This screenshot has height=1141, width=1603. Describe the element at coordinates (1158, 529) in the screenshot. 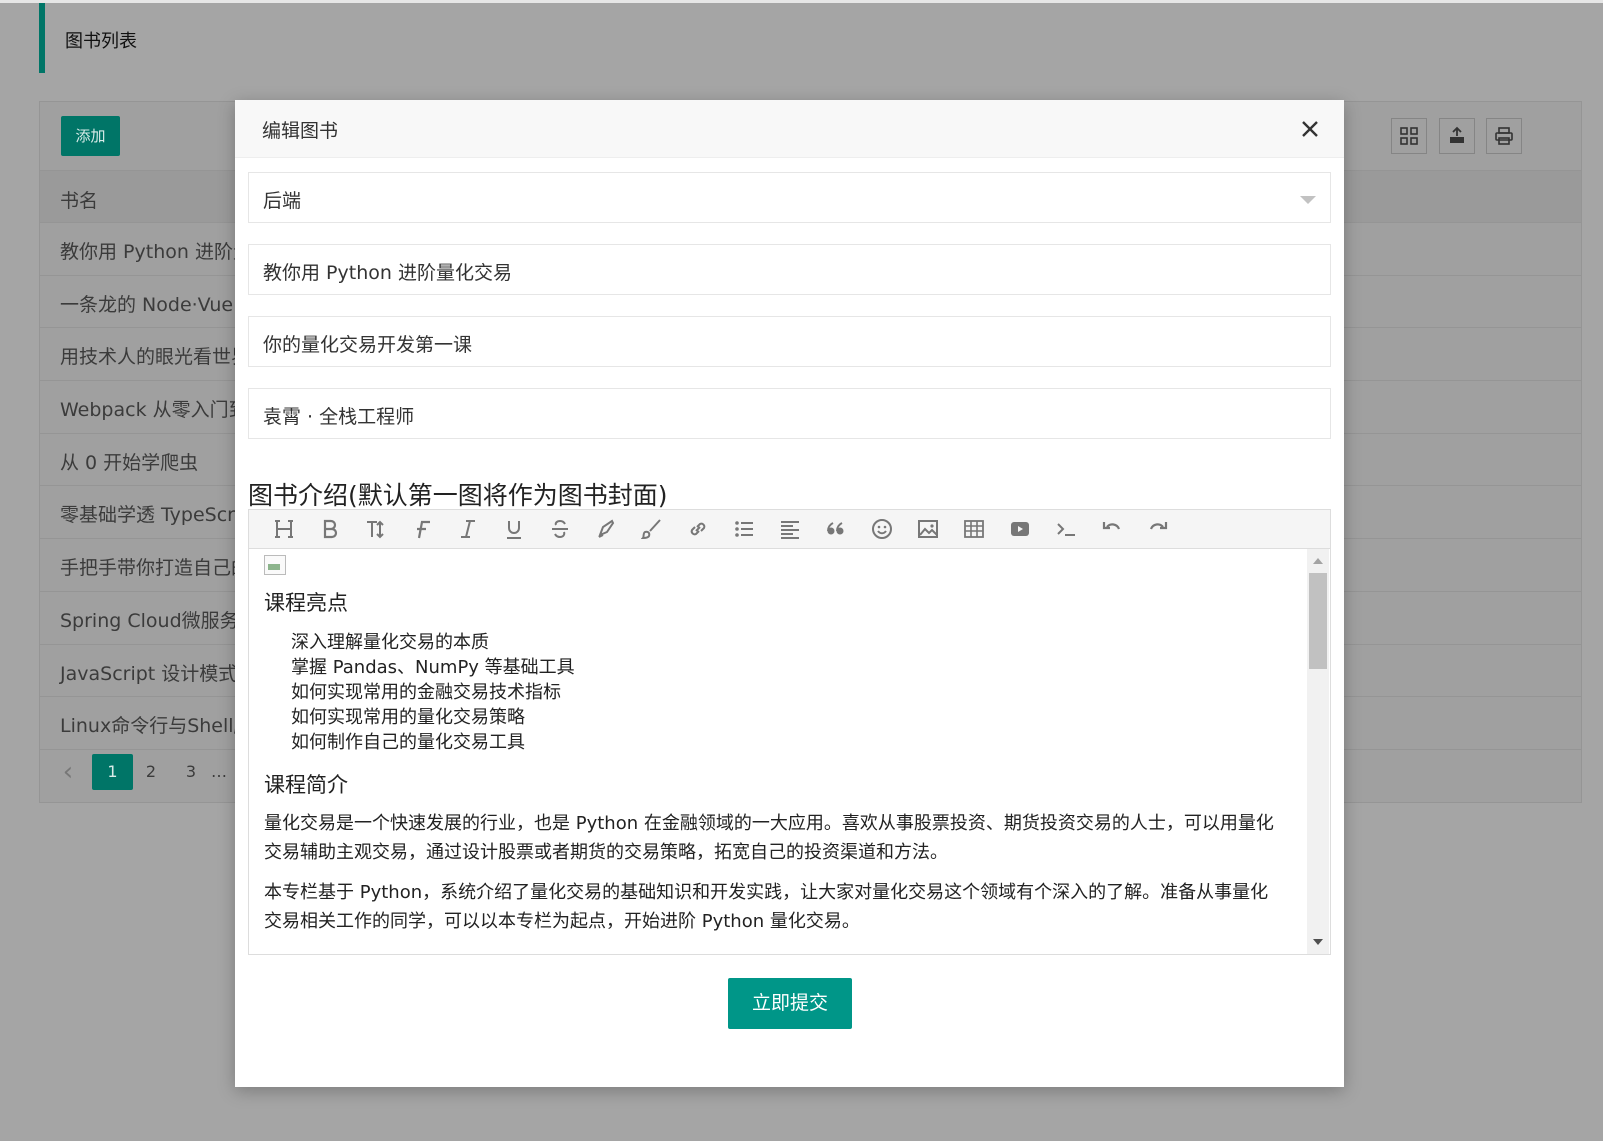

I see `redo-icon` at that location.